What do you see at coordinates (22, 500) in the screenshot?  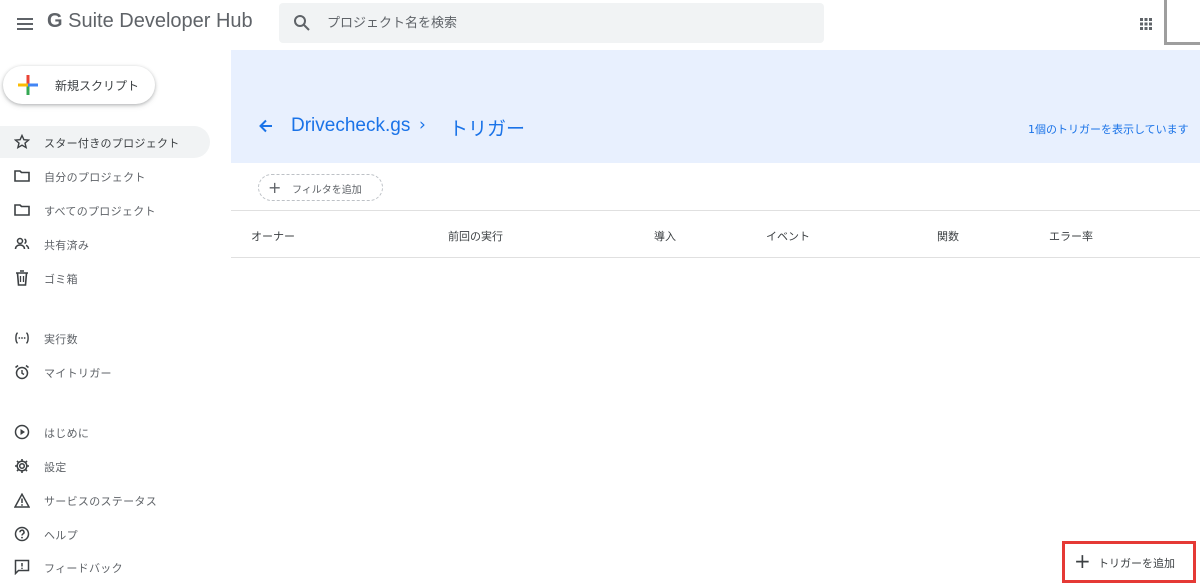 I see `warning-icon` at bounding box center [22, 500].